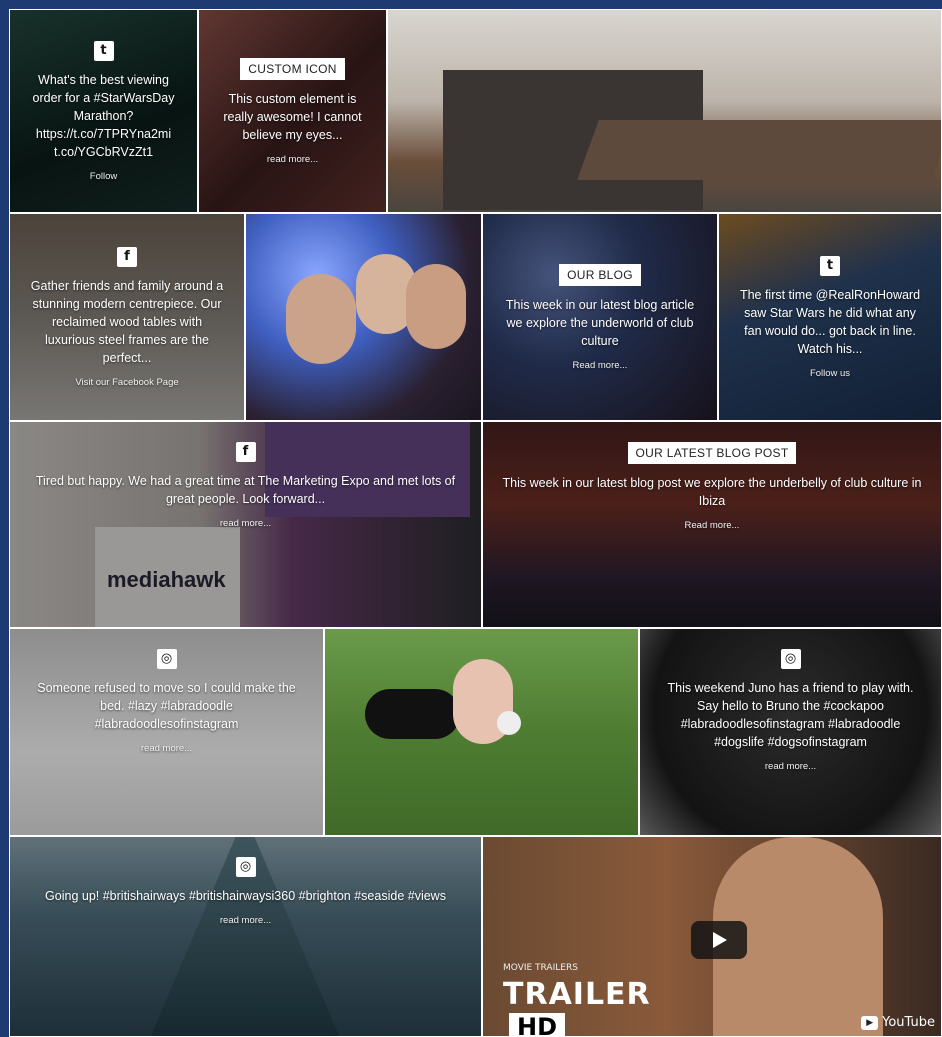  Describe the element at coordinates (540, 968) in the screenshot. I see `trailer-channel-label: MOVIE TRAILERS` at that location.